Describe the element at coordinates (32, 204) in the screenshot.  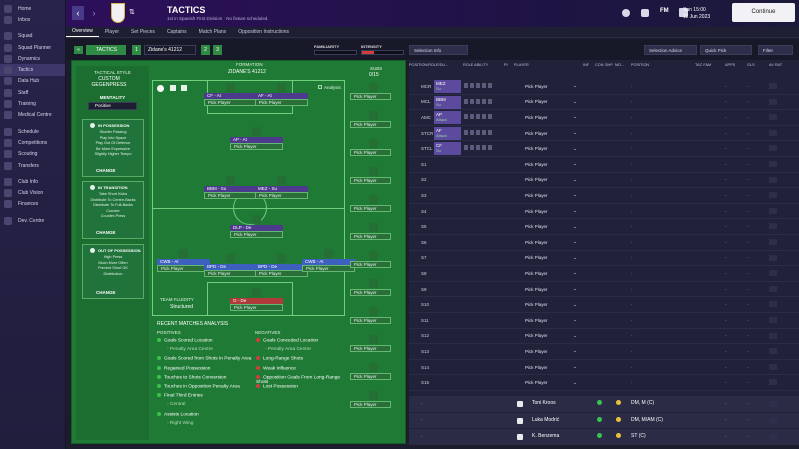
I see `sidebar-item-finances: Finances` at that location.